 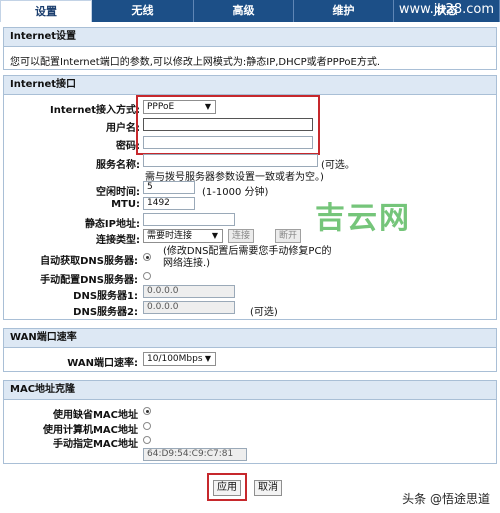 I want to click on watermark-top: www.jb28.com, so click(x=446, y=9).